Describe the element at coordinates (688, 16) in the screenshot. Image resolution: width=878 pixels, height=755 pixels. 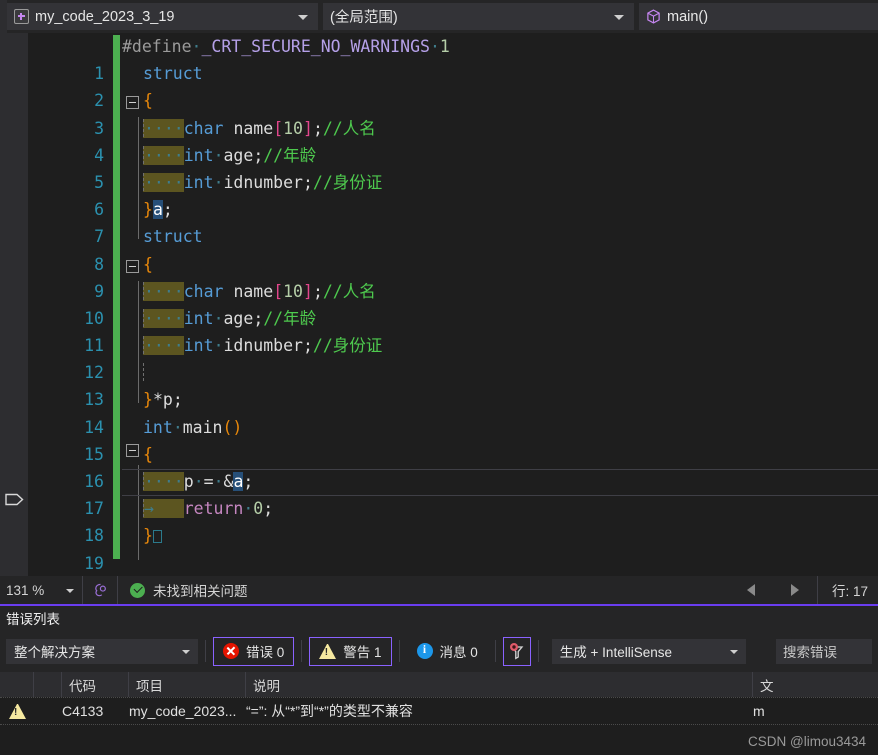
I see `member-dropdown-label: main()` at that location.